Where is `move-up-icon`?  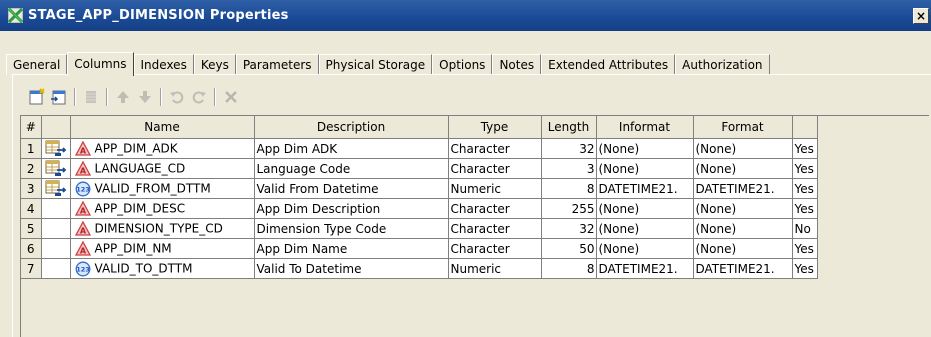
move-up-icon is located at coordinates (123, 97).